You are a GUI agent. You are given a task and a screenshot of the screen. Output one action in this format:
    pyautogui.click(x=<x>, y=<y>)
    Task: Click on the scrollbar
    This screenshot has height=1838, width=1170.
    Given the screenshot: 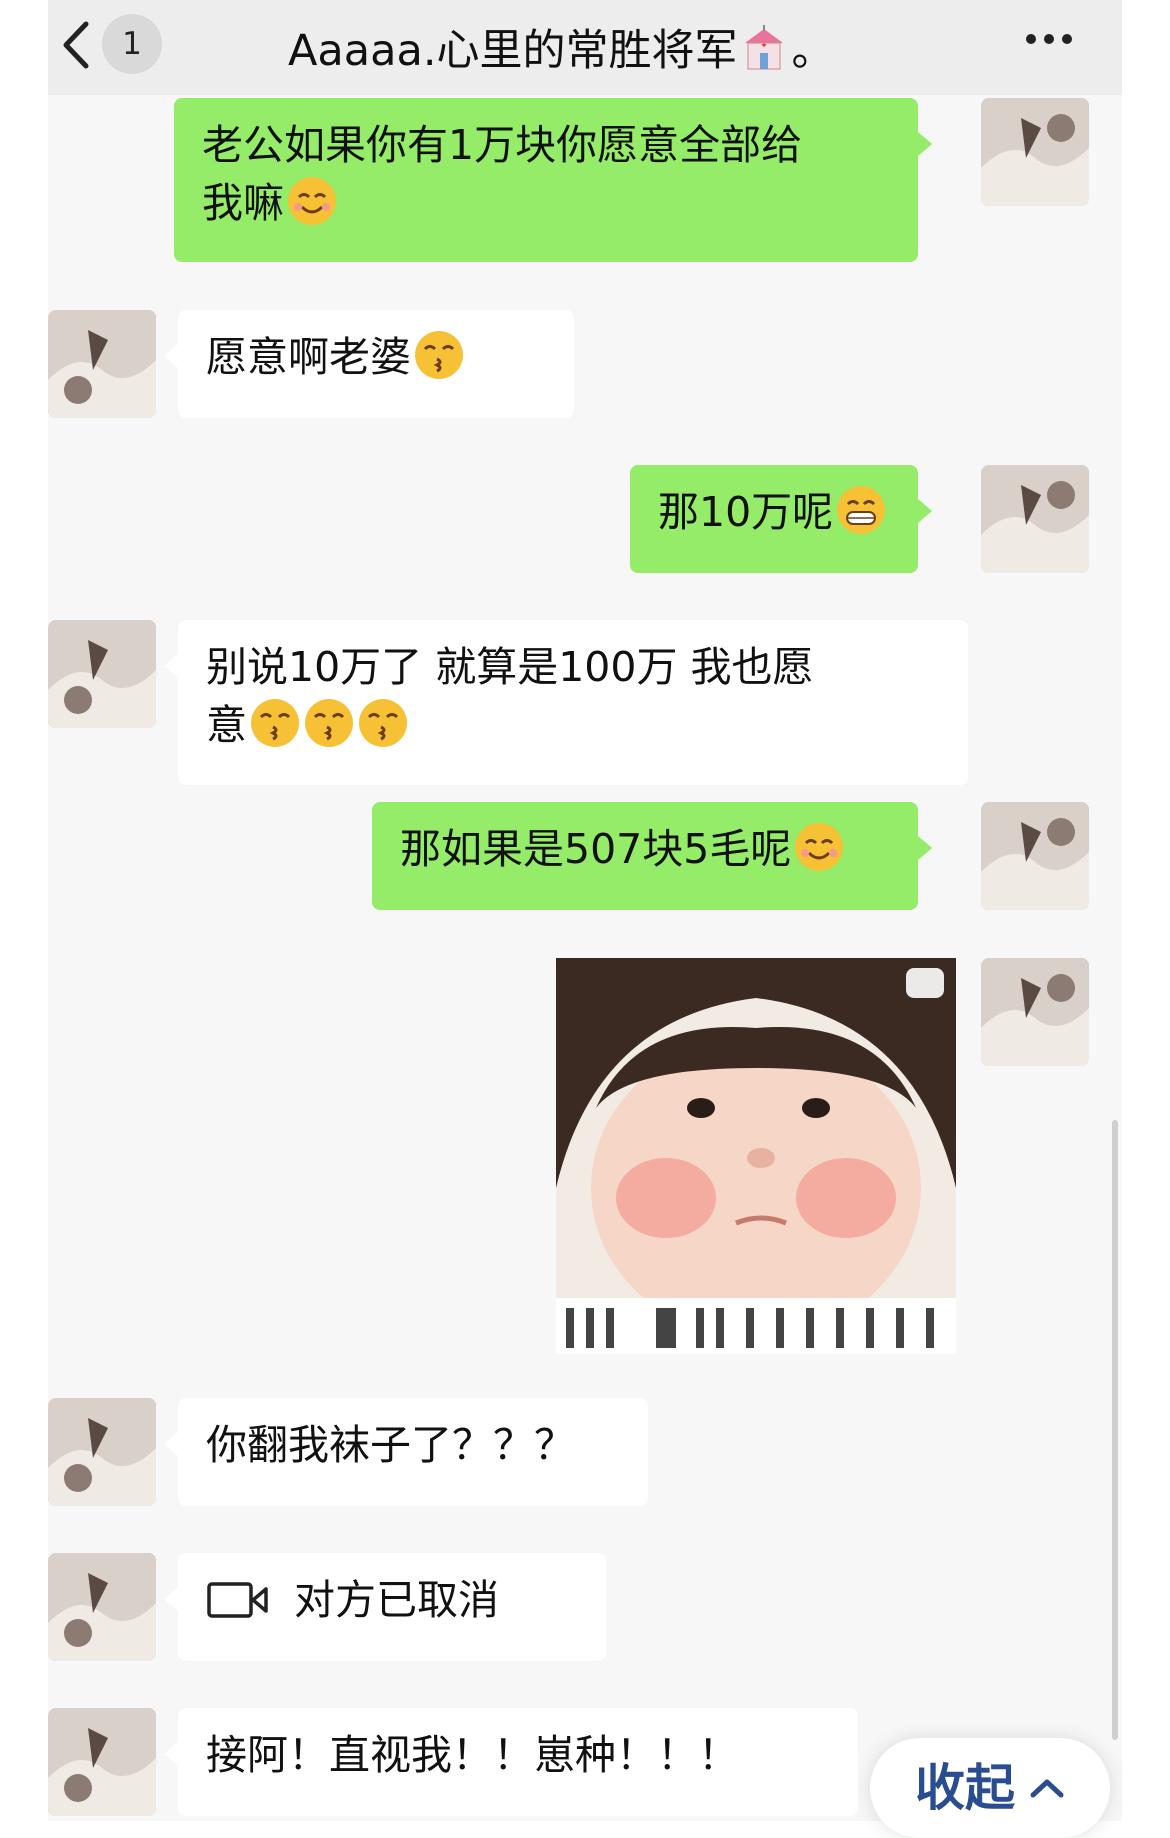 What is the action you would take?
    pyautogui.click(x=1115, y=1430)
    